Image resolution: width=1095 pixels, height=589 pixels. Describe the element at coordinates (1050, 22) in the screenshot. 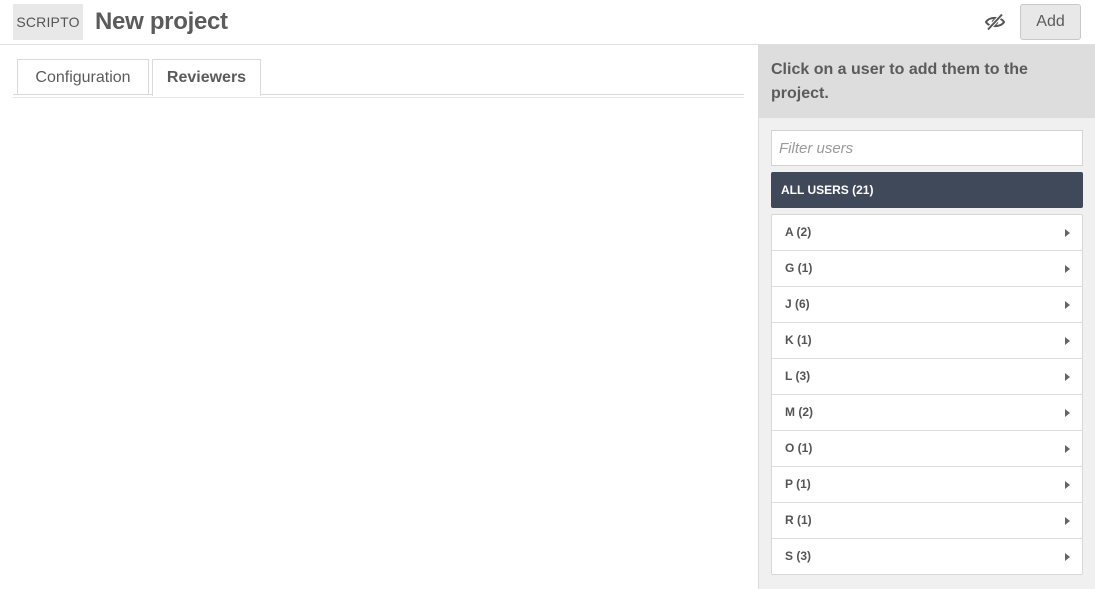

I see `add-button: Add` at that location.